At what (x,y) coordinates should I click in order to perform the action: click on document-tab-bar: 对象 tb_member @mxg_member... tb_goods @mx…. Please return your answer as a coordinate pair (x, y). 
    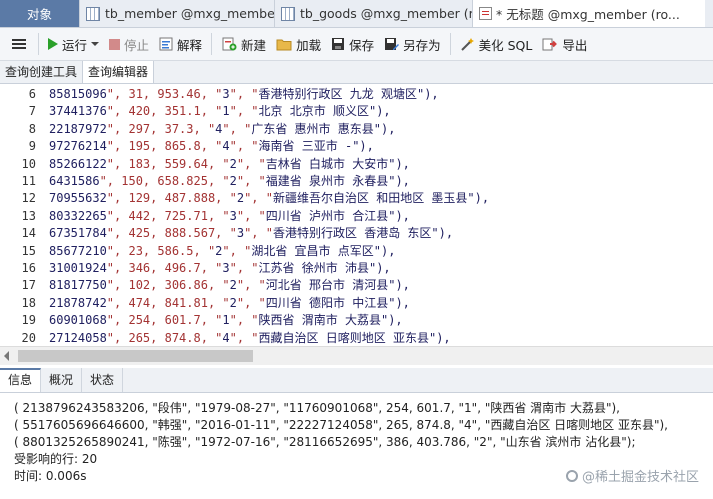
    Looking at the image, I should click on (356, 14).